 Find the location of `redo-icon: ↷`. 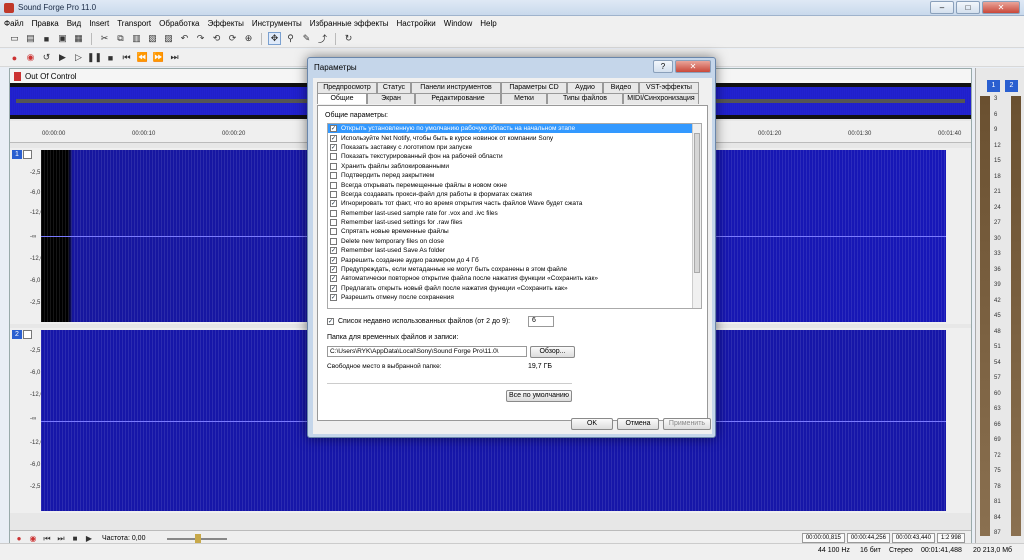

redo-icon: ↷ is located at coordinates (200, 38).